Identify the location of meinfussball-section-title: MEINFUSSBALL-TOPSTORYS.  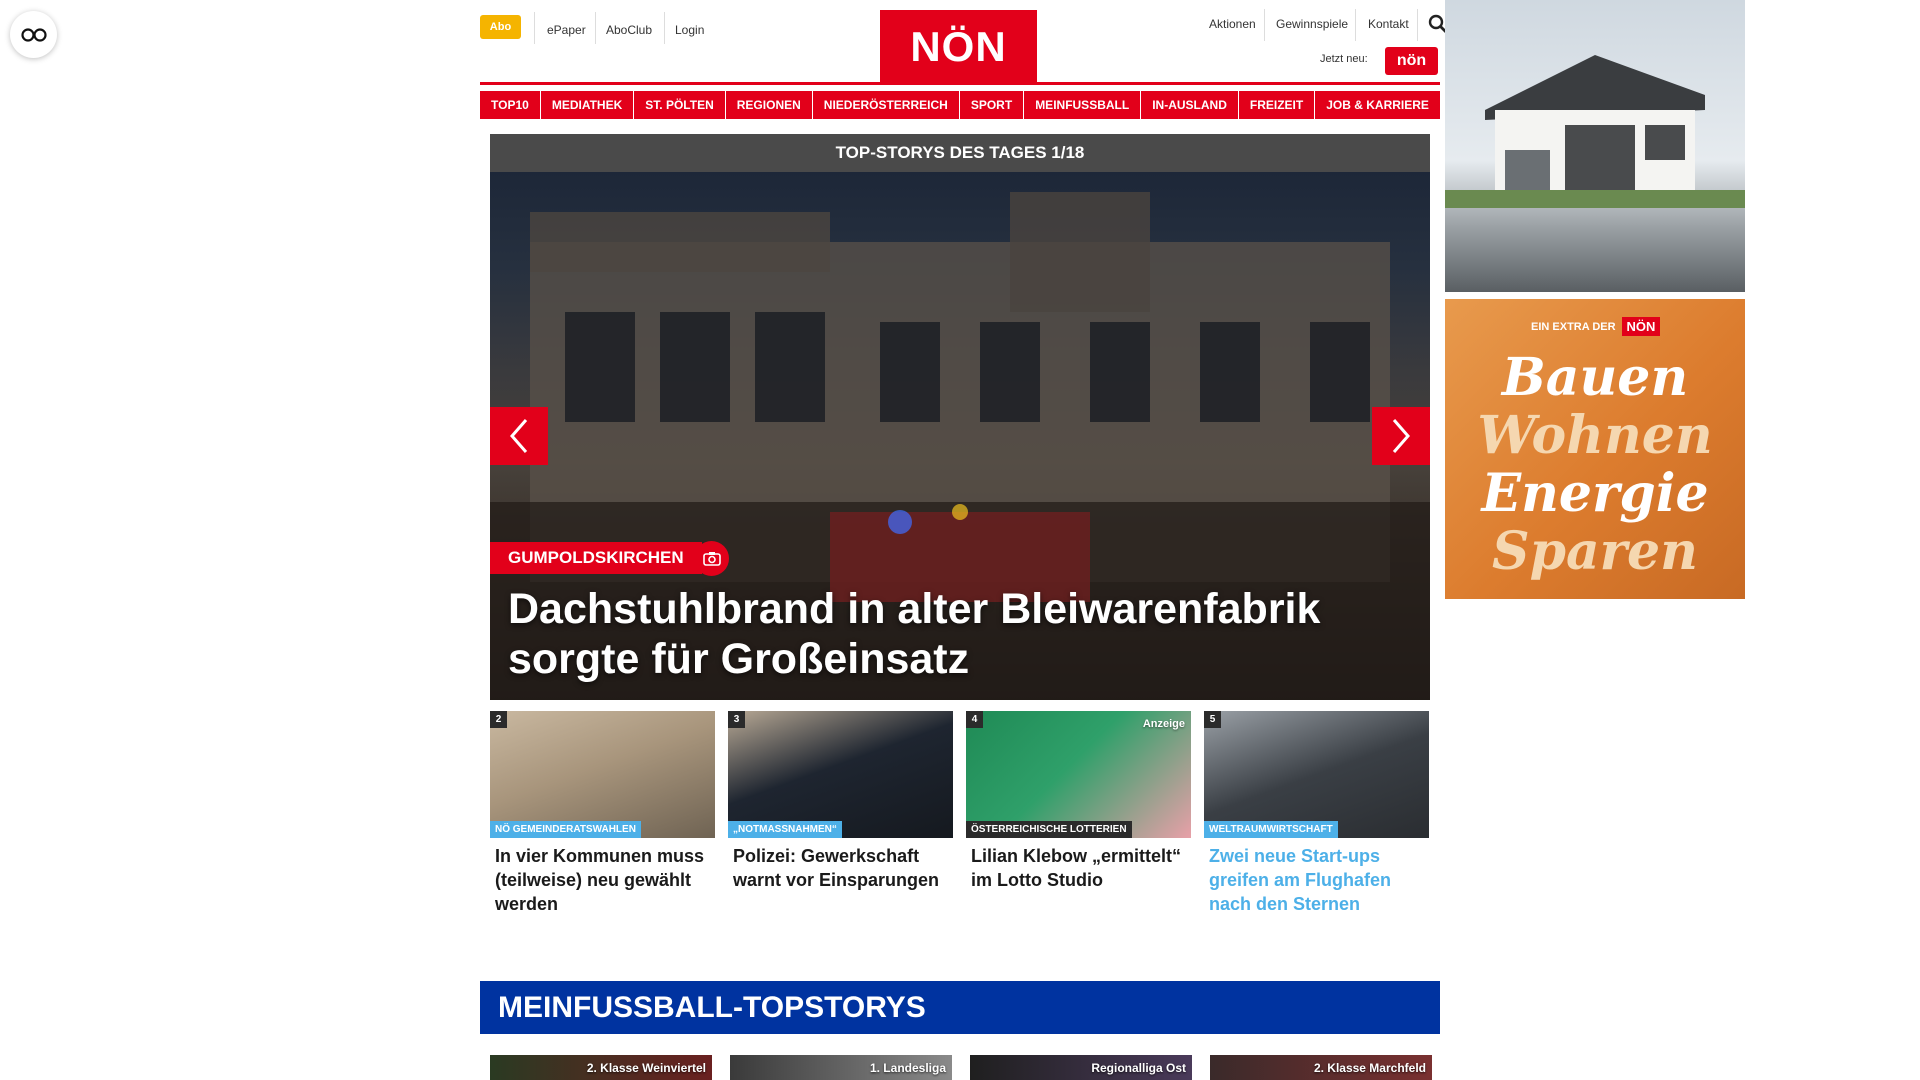
(960, 1007).